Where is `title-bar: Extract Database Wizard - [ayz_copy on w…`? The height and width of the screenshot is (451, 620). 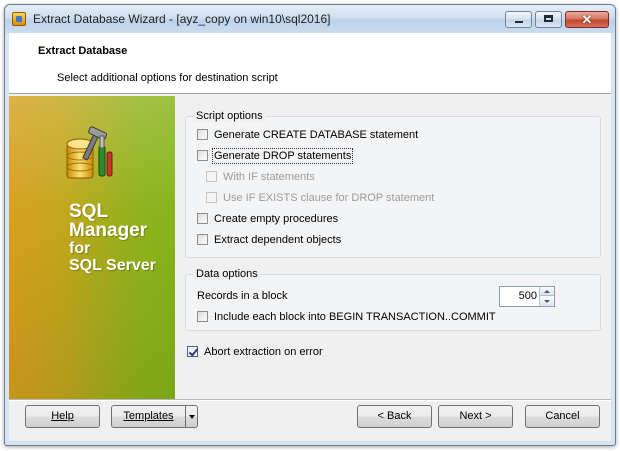
title-bar: Extract Database Wizard - [ayz_copy on w… is located at coordinates (310, 19).